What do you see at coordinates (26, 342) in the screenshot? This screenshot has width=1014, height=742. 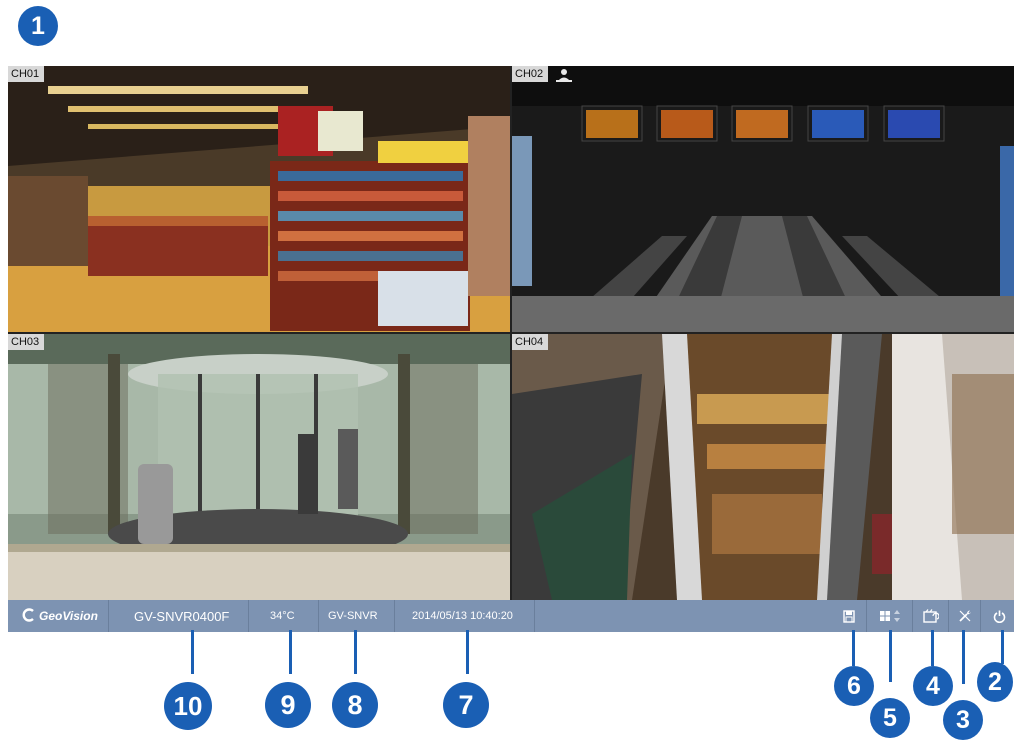 I see `channel-label: CH03` at bounding box center [26, 342].